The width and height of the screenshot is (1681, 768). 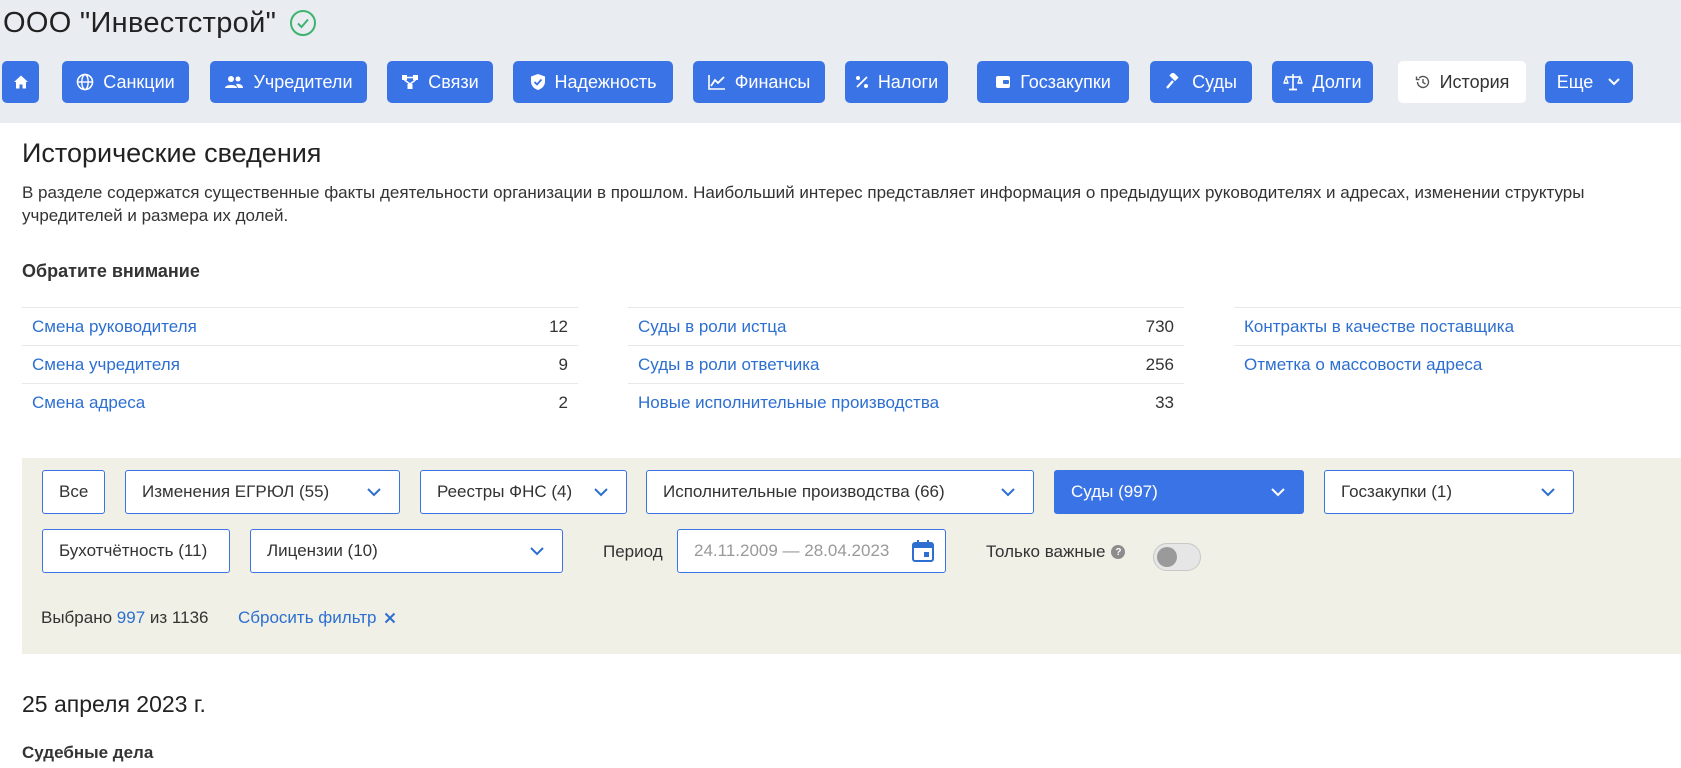 I want to click on attention-count: 33, so click(x=1164, y=402).